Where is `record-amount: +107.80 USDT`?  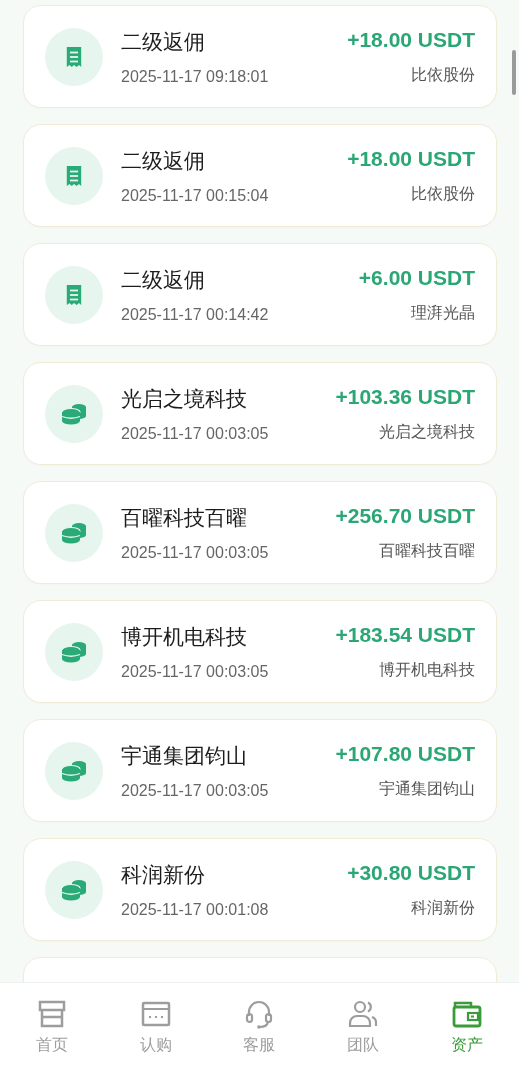 record-amount: +107.80 USDT is located at coordinates (405, 753).